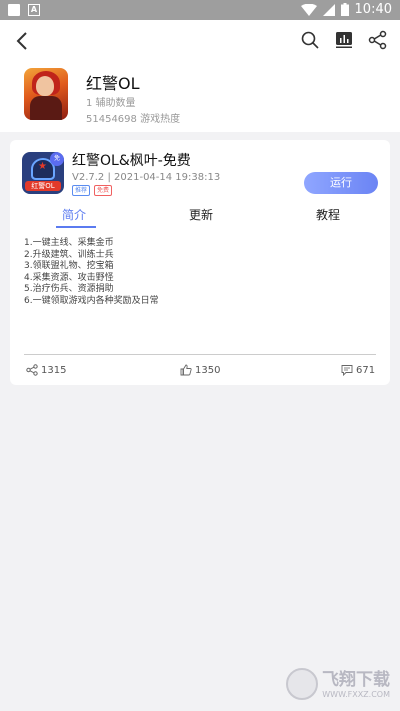 The image size is (400, 711). What do you see at coordinates (57, 159) in the screenshot?
I see `free-badge: 免` at bounding box center [57, 159].